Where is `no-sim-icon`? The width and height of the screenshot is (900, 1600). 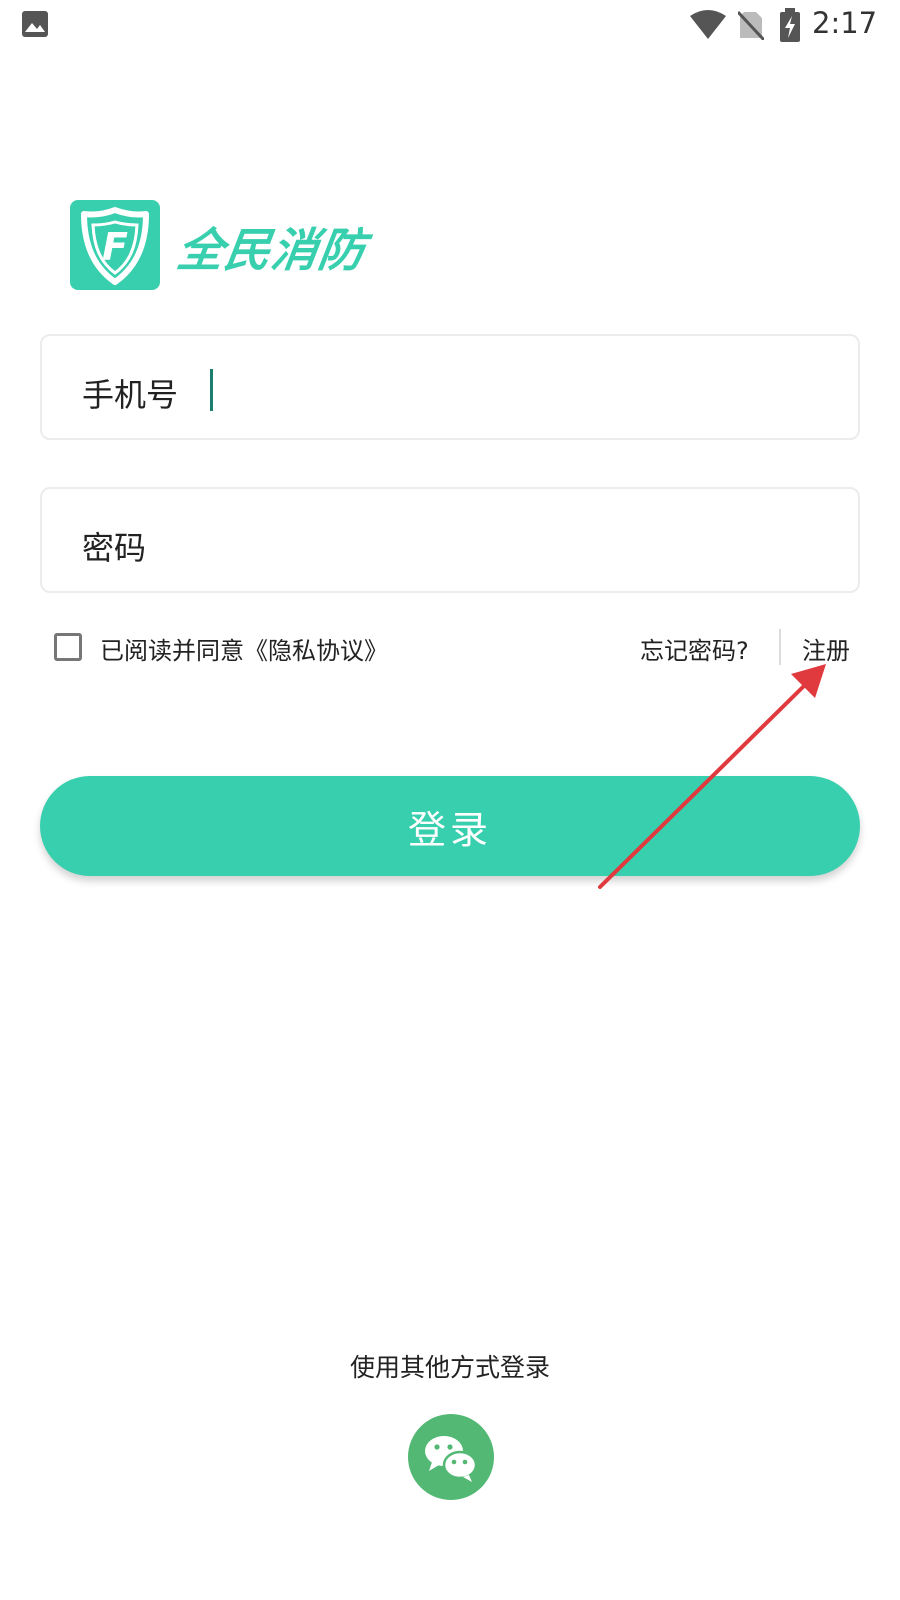 no-sim-icon is located at coordinates (751, 27).